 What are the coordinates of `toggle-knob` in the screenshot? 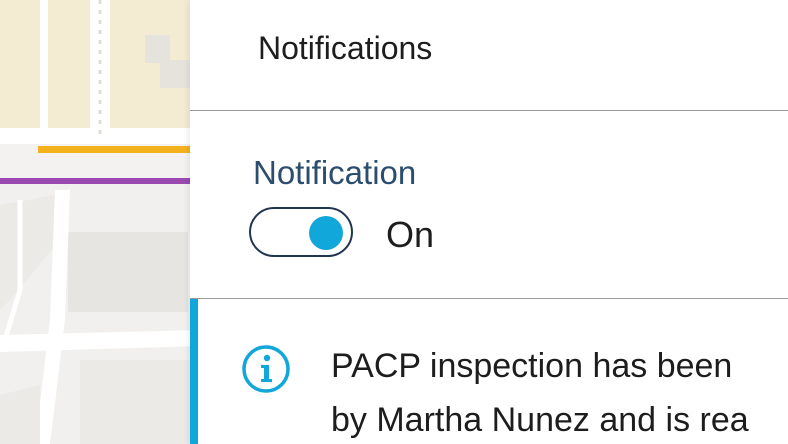 It's located at (326, 233).